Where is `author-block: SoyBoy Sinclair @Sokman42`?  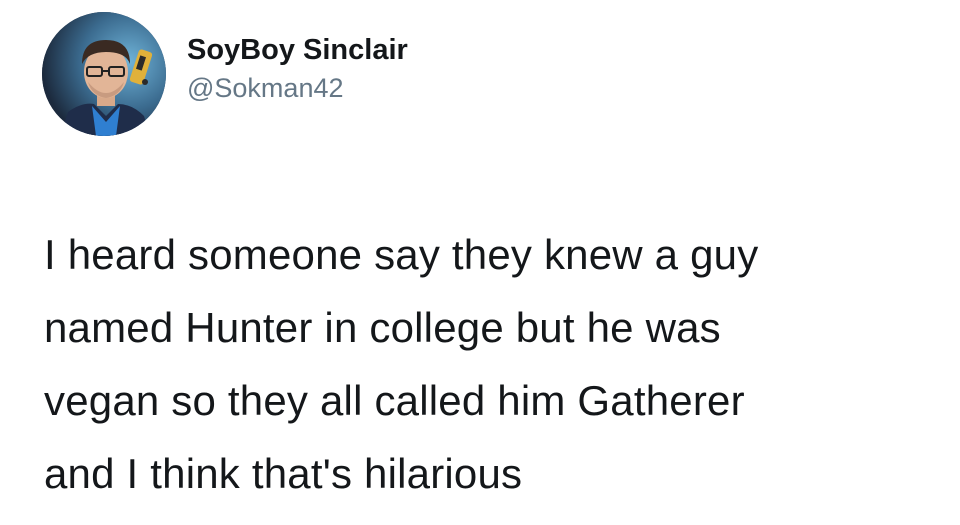 author-block: SoyBoy Sinclair @Sokman42 is located at coordinates (297, 69).